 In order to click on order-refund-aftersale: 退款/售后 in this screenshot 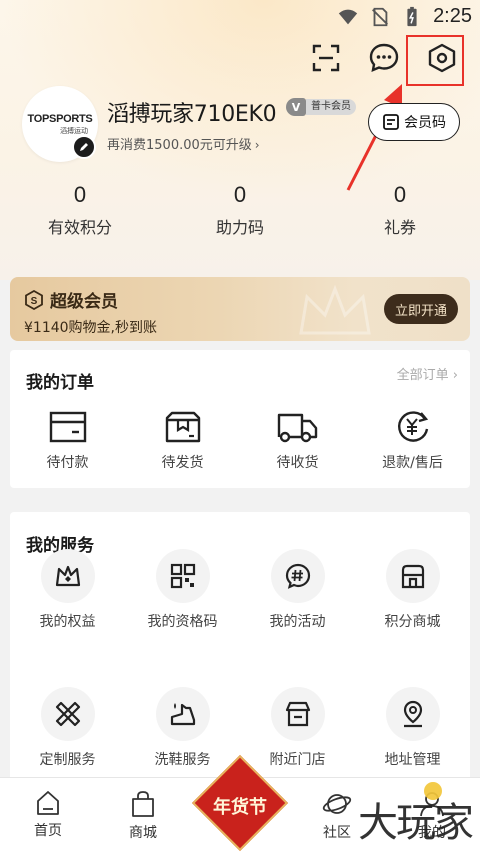, I will do `click(412, 441)`.